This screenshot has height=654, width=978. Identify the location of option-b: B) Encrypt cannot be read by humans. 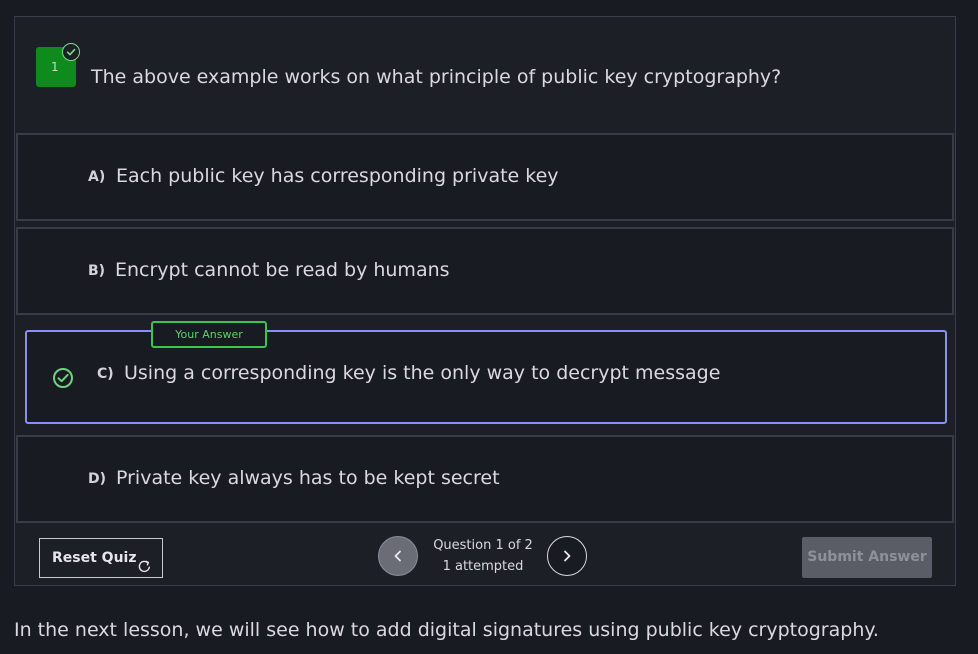
(485, 271).